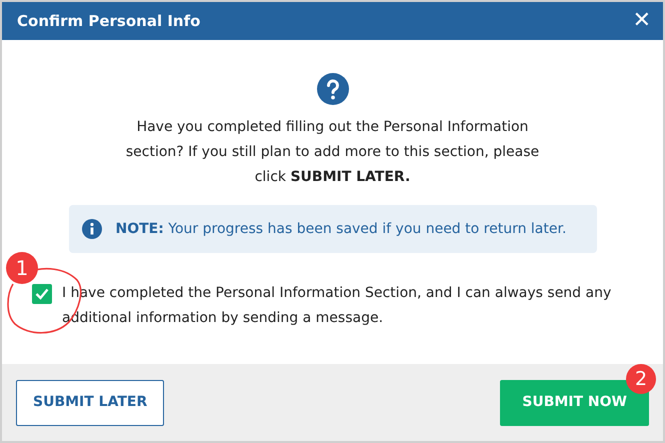 This screenshot has height=443, width=665. Describe the element at coordinates (332, 89) in the screenshot. I see `question-icon` at that location.